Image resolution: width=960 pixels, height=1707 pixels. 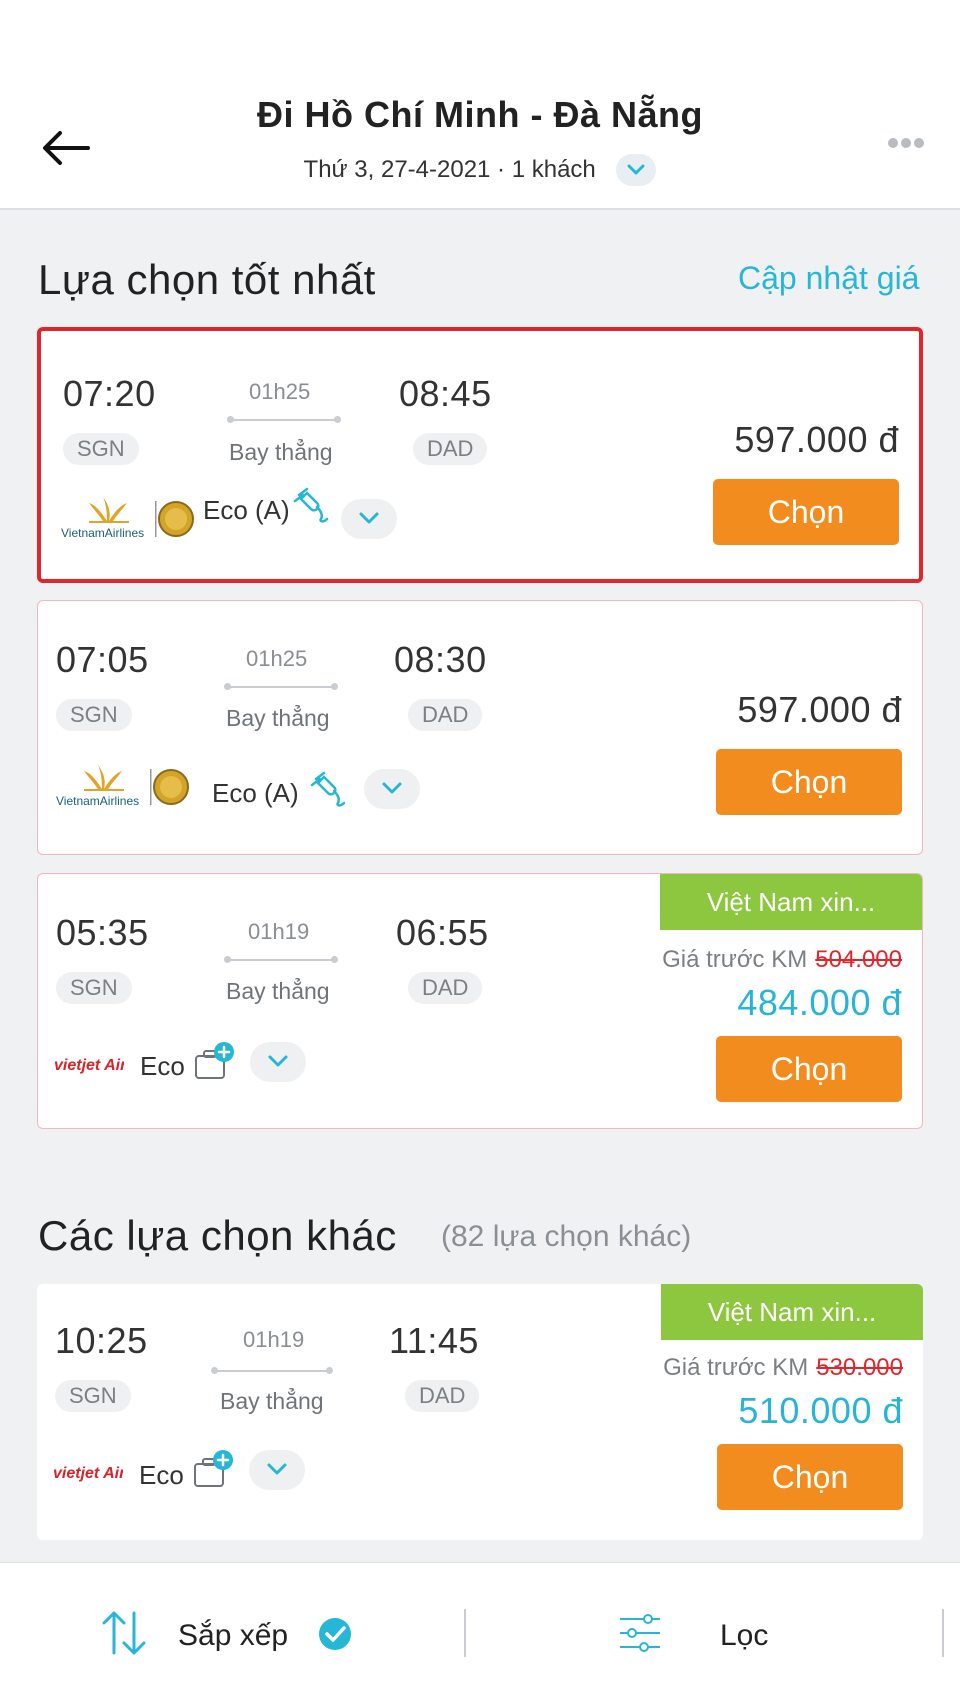 What do you see at coordinates (217, 1235) in the screenshot?
I see `other-options-title: Các lựa chọn khác` at bounding box center [217, 1235].